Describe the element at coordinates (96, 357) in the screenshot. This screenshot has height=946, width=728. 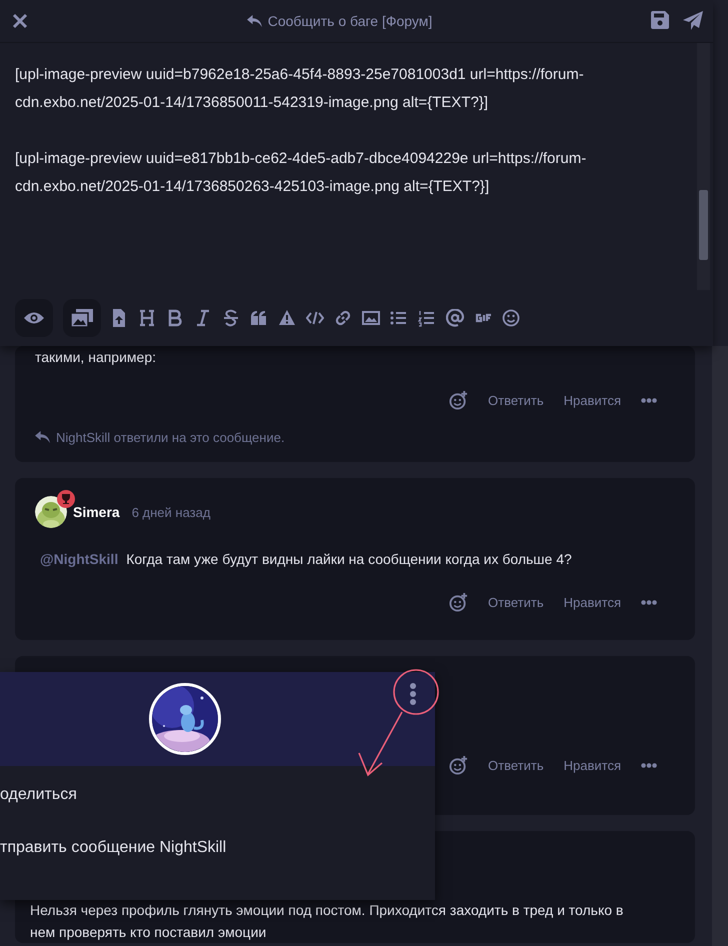
I see `post-text: такими, например:` at that location.